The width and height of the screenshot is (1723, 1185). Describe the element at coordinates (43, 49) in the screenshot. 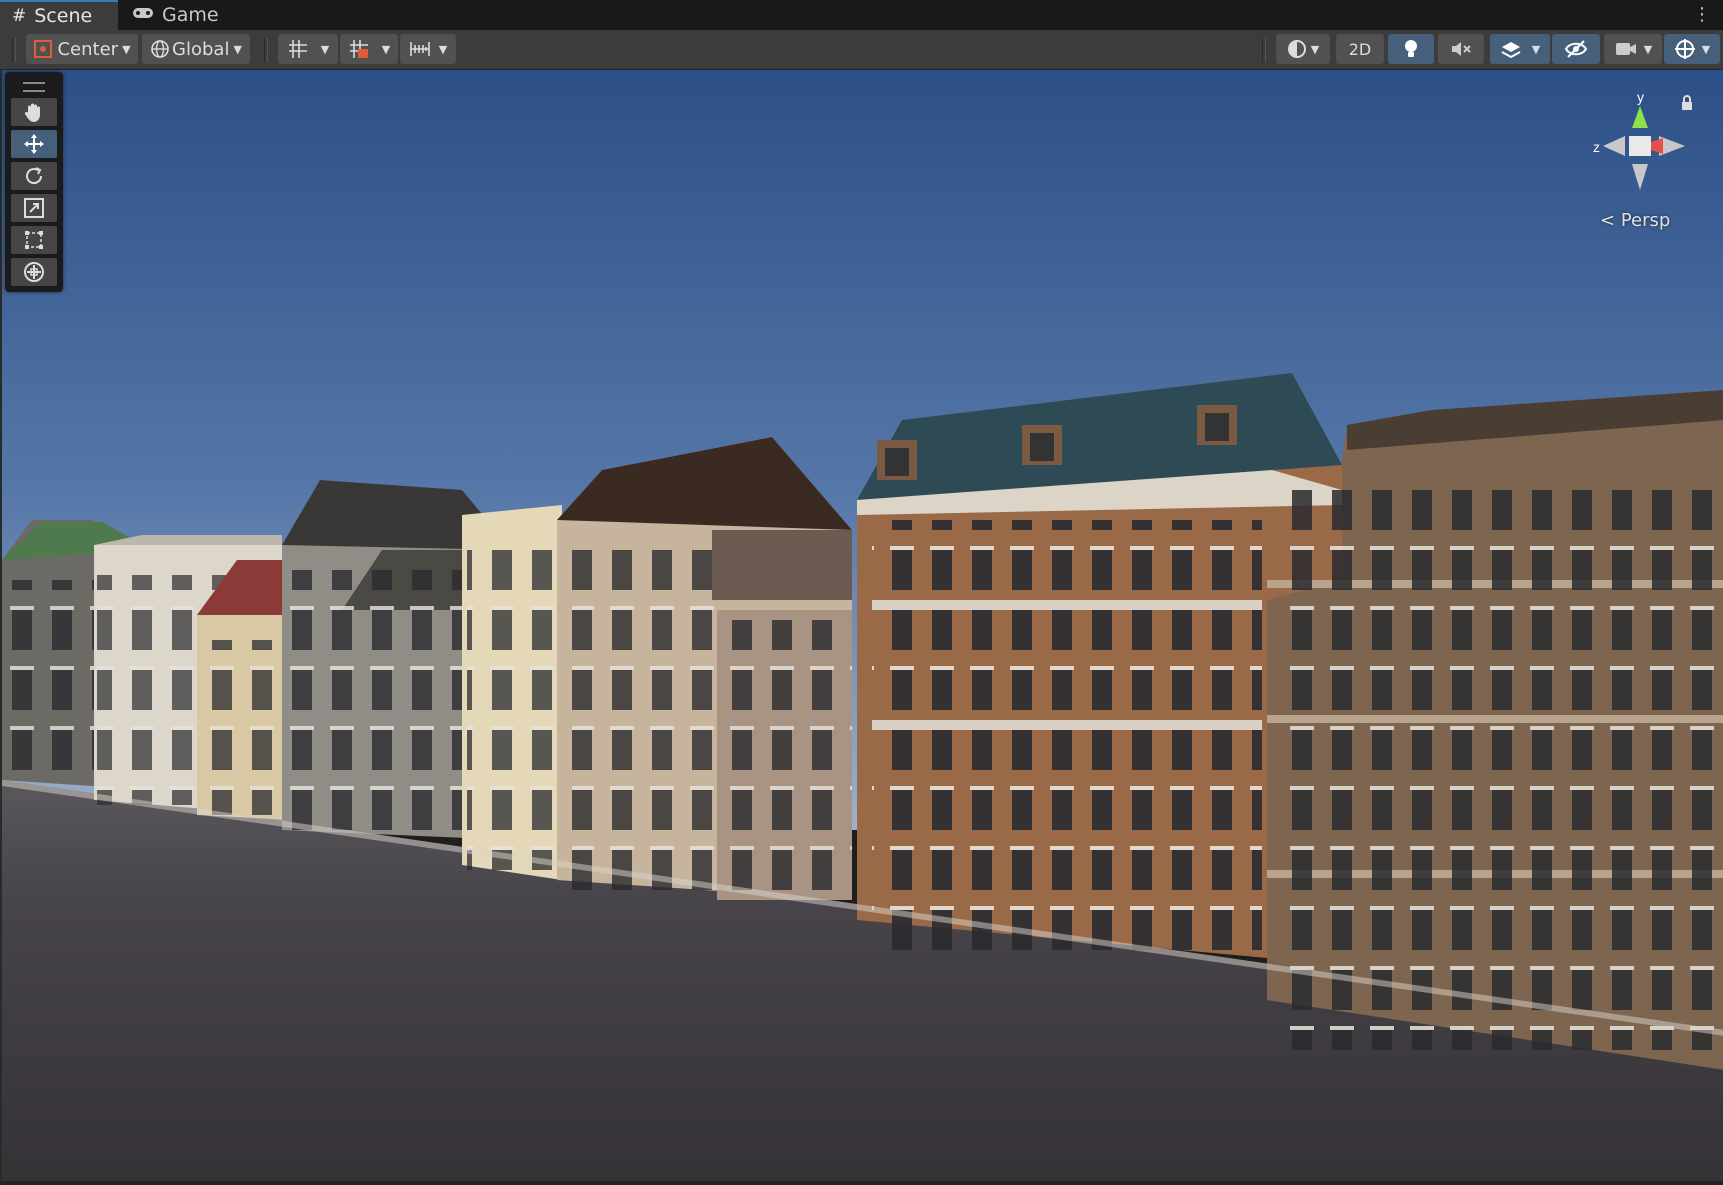

I see `pivot-center-icon` at that location.